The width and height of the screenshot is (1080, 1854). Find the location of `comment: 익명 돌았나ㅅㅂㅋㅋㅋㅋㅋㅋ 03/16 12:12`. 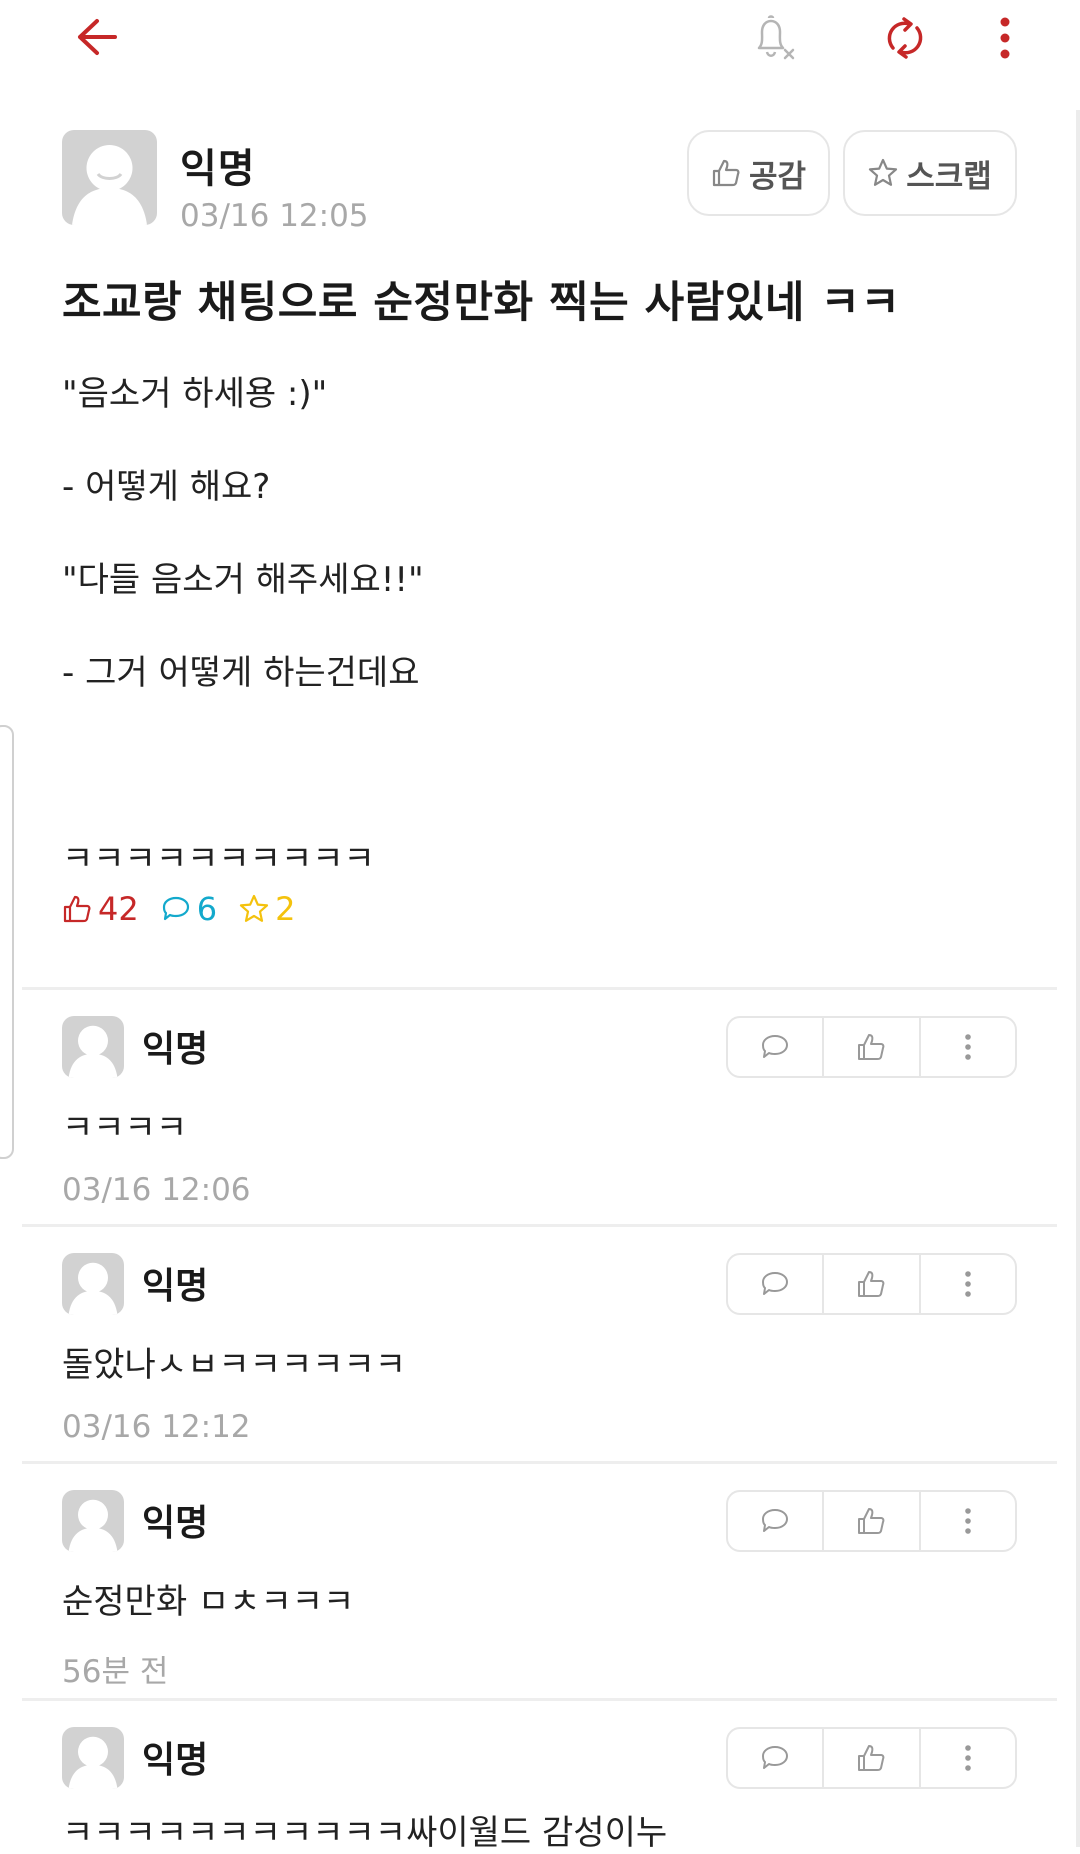

comment: 익명 돌았나ㅅㅂㅋㅋㅋㅋㅋㅋ 03/16 12:12 is located at coordinates (539, 1354).